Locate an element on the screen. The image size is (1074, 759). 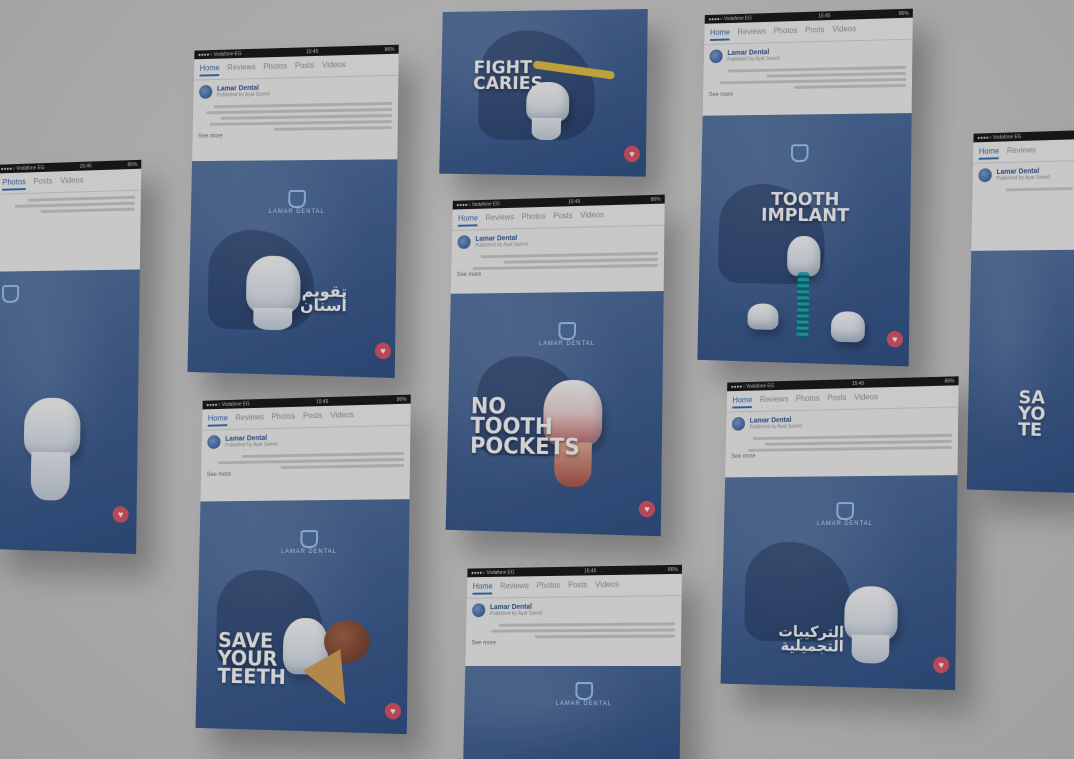
brand-logo is located at coordinates (10, 294).